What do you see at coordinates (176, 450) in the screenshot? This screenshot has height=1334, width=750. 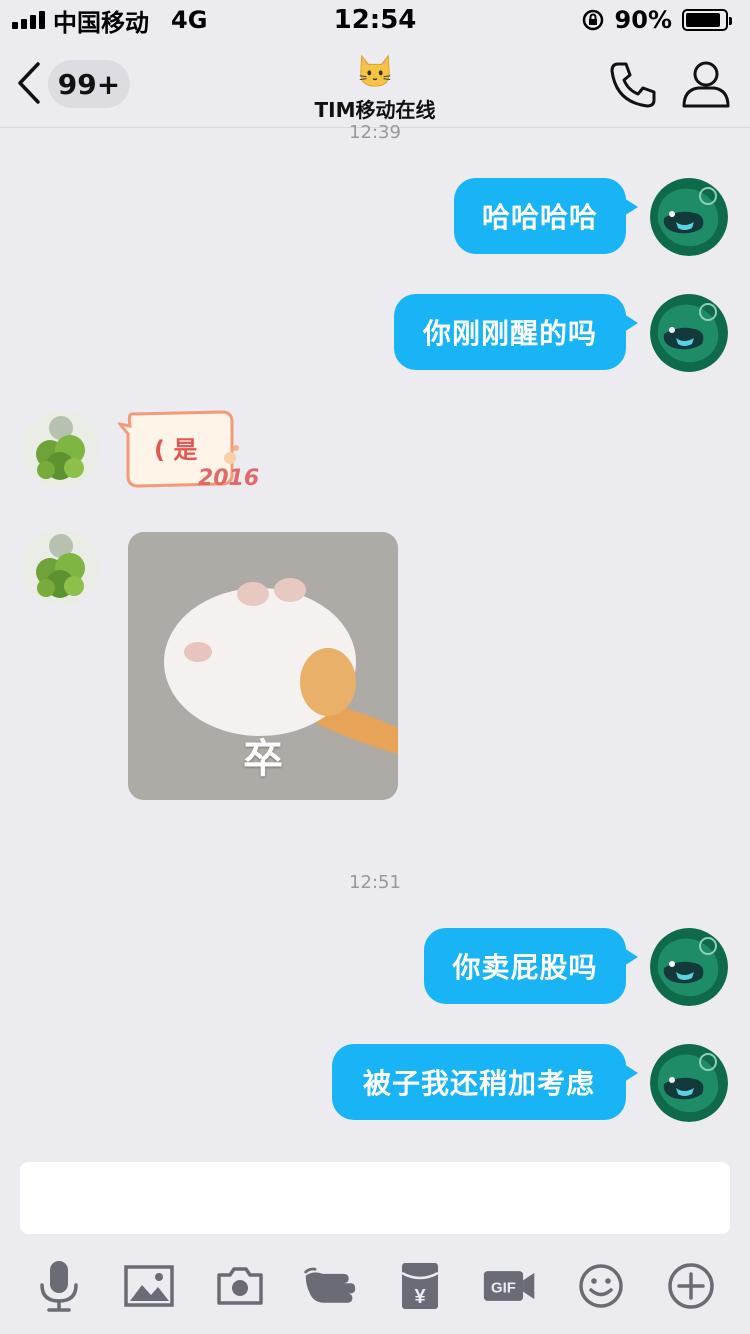 I see `sticker-text: ( 是` at bounding box center [176, 450].